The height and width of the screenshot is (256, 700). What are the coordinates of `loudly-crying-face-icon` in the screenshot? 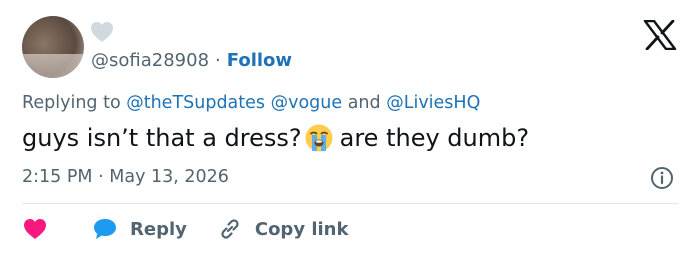 It's located at (319, 138).